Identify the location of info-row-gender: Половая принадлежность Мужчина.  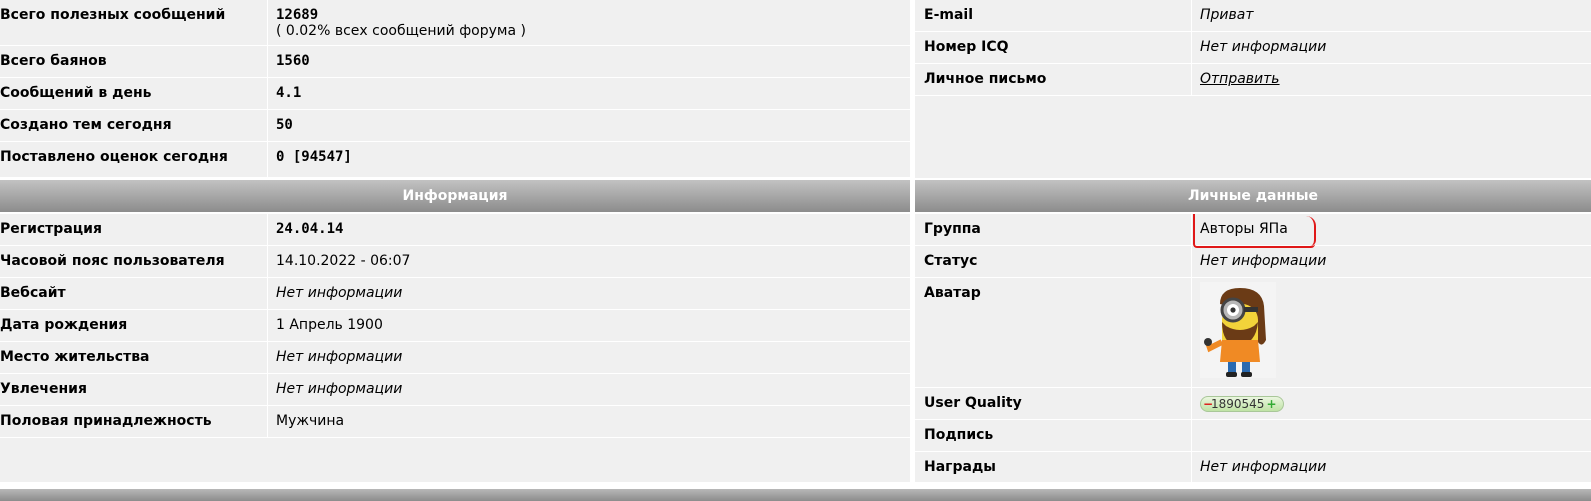
(455, 422).